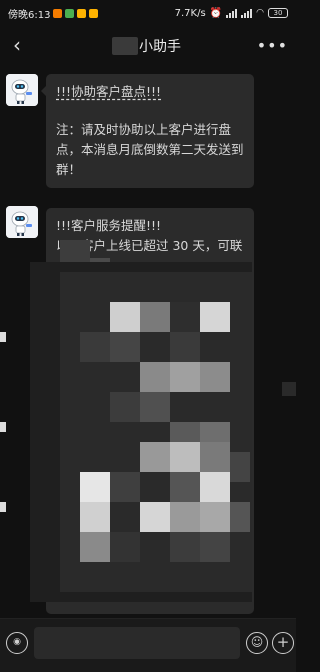 The image size is (320, 672). I want to click on back-button: ‹, so click(17, 46).